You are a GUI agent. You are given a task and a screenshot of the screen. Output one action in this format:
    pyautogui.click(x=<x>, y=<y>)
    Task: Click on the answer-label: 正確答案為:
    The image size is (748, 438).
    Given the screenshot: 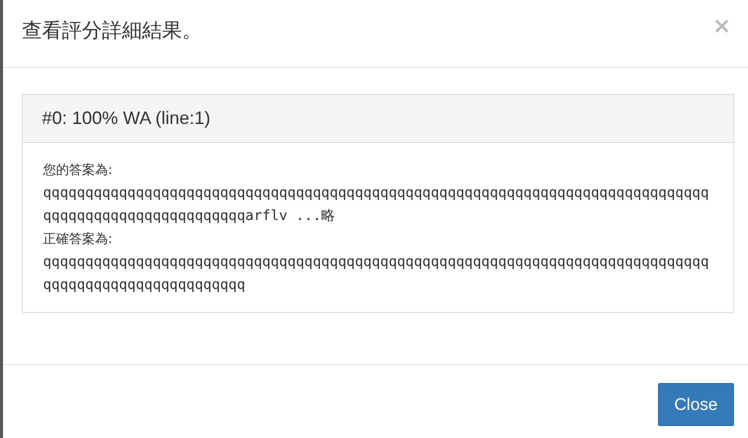 What is the action you would take?
    pyautogui.click(x=78, y=240)
    